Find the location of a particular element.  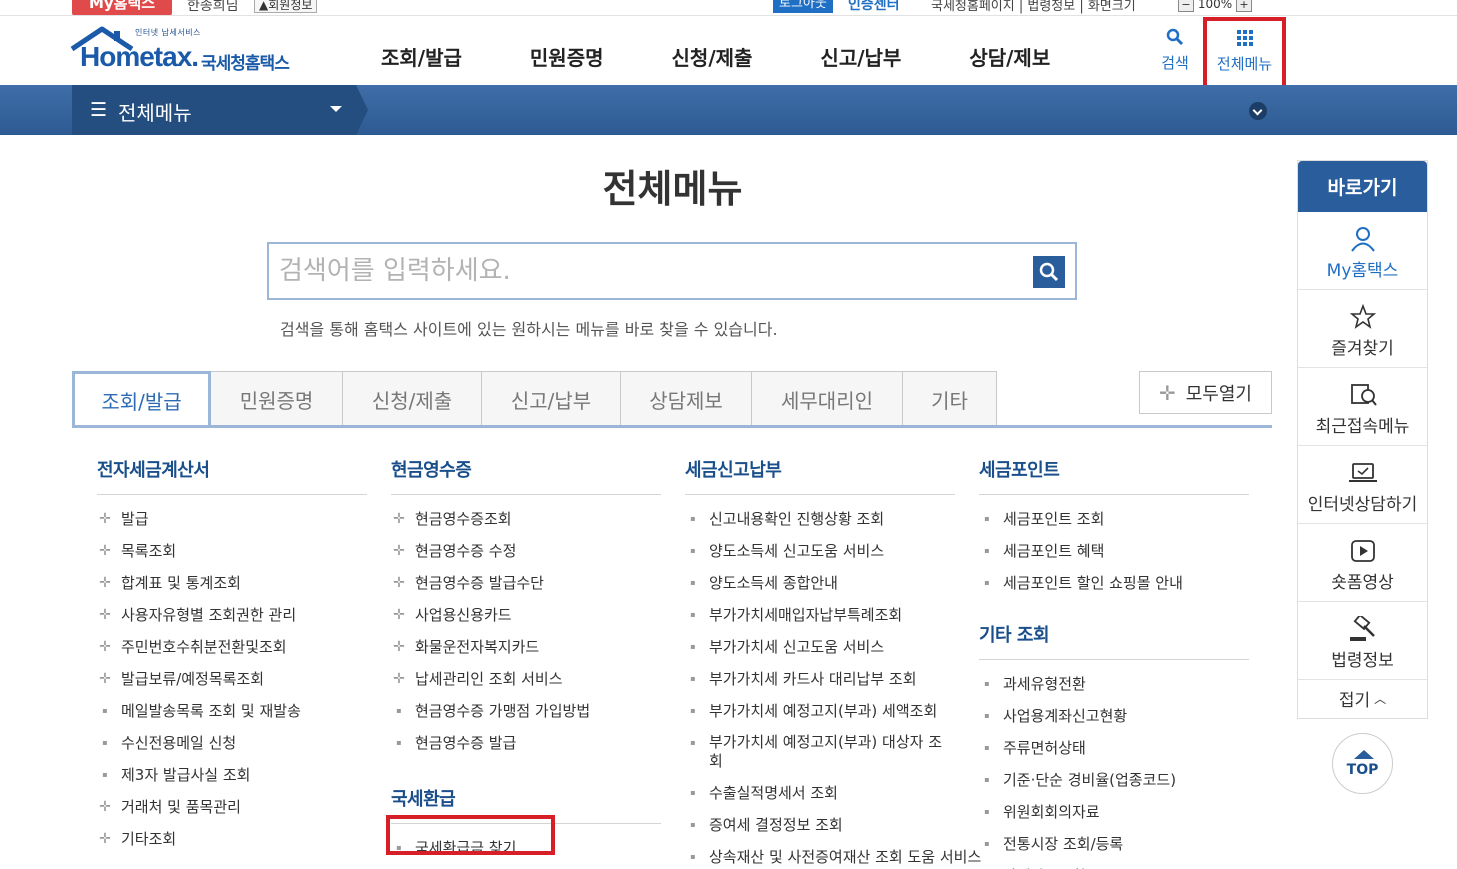

zoom-in-button: + is located at coordinates (1243, 6).